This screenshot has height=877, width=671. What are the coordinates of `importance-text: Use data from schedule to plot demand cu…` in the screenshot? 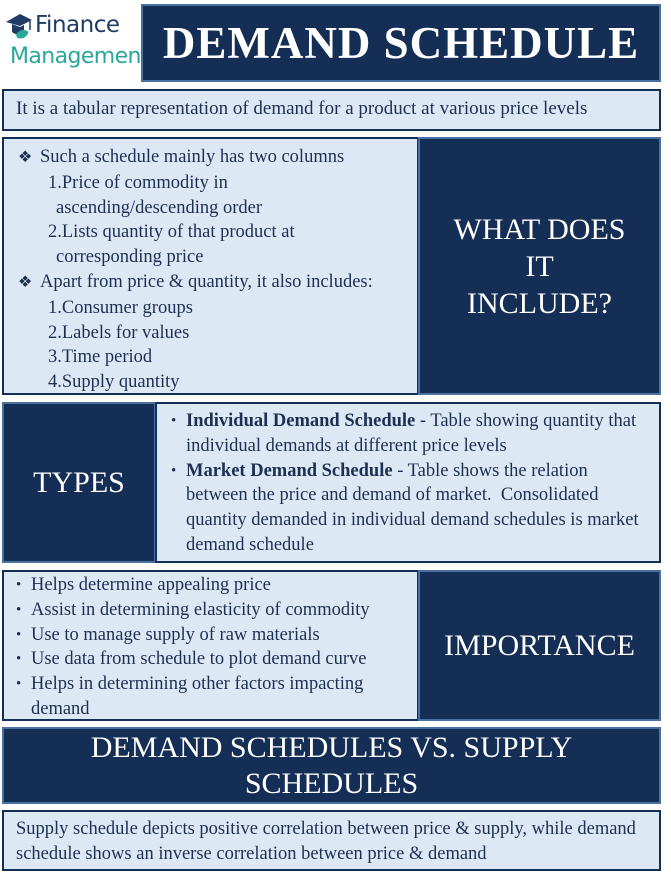 It's located at (199, 659).